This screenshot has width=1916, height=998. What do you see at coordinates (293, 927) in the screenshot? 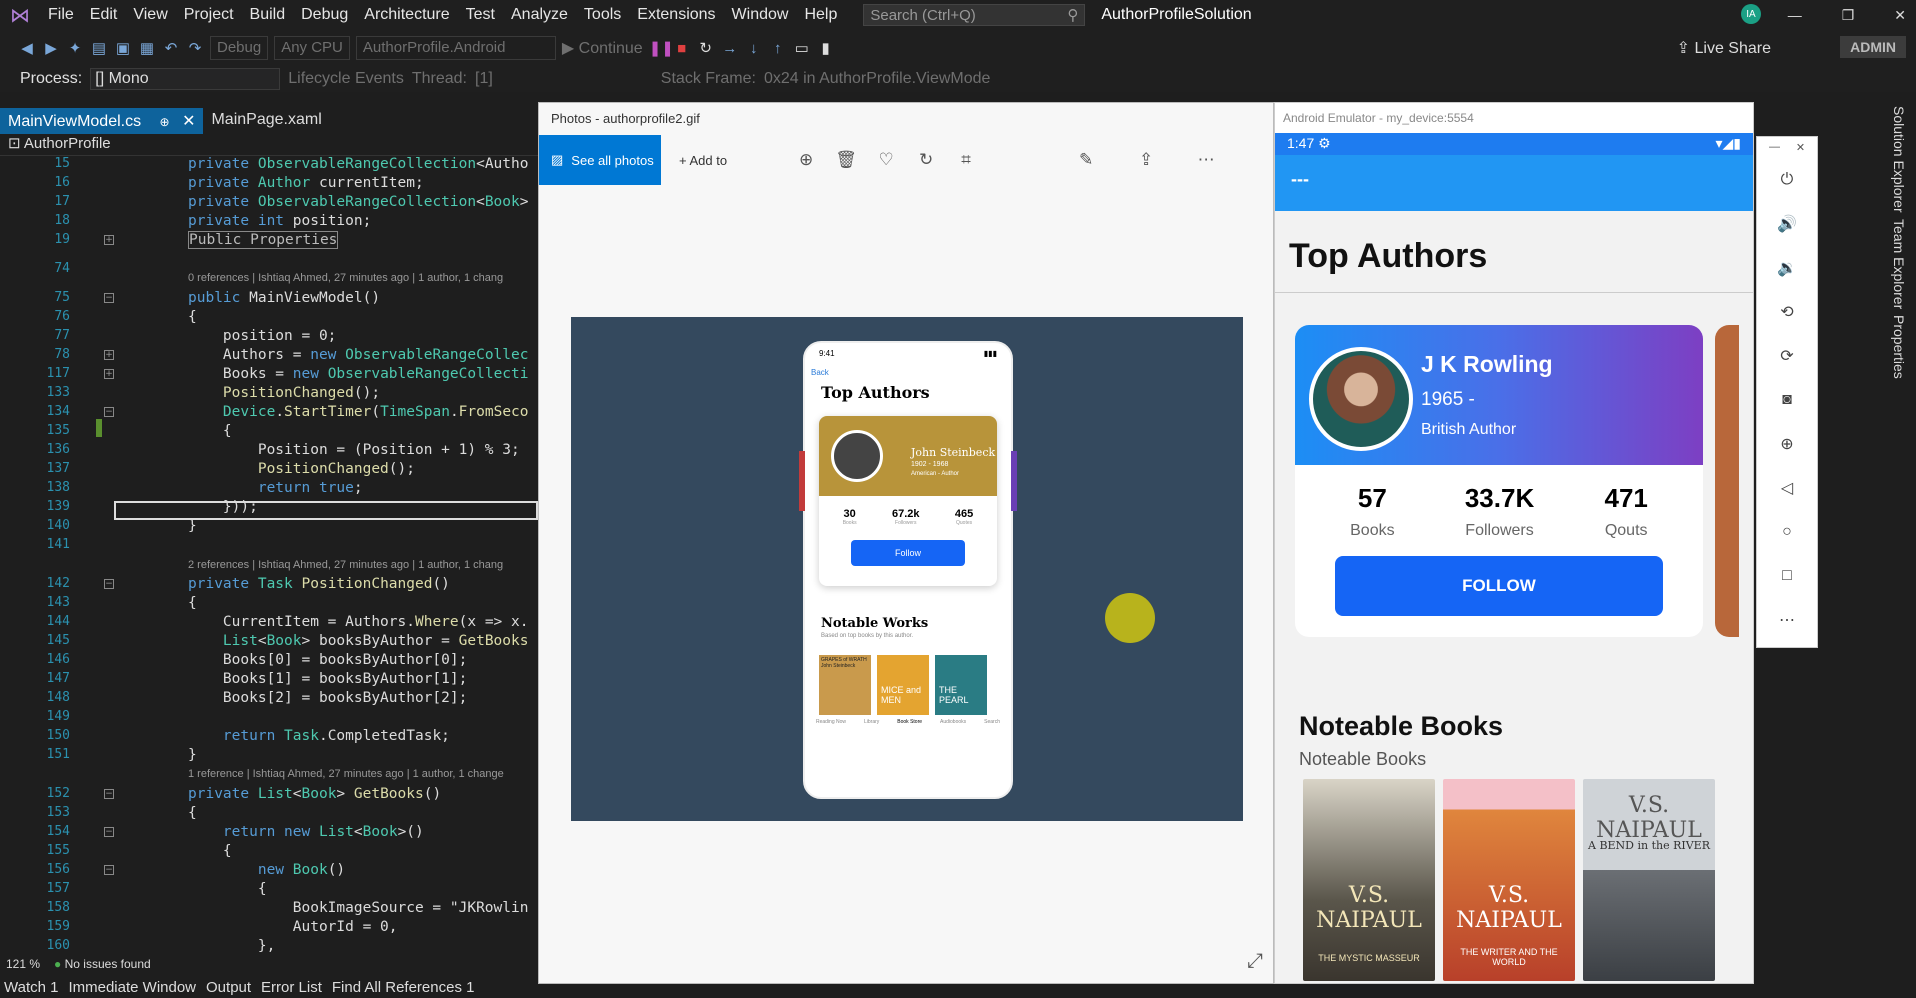
I see `code-line: AutorId = 0,` at bounding box center [293, 927].